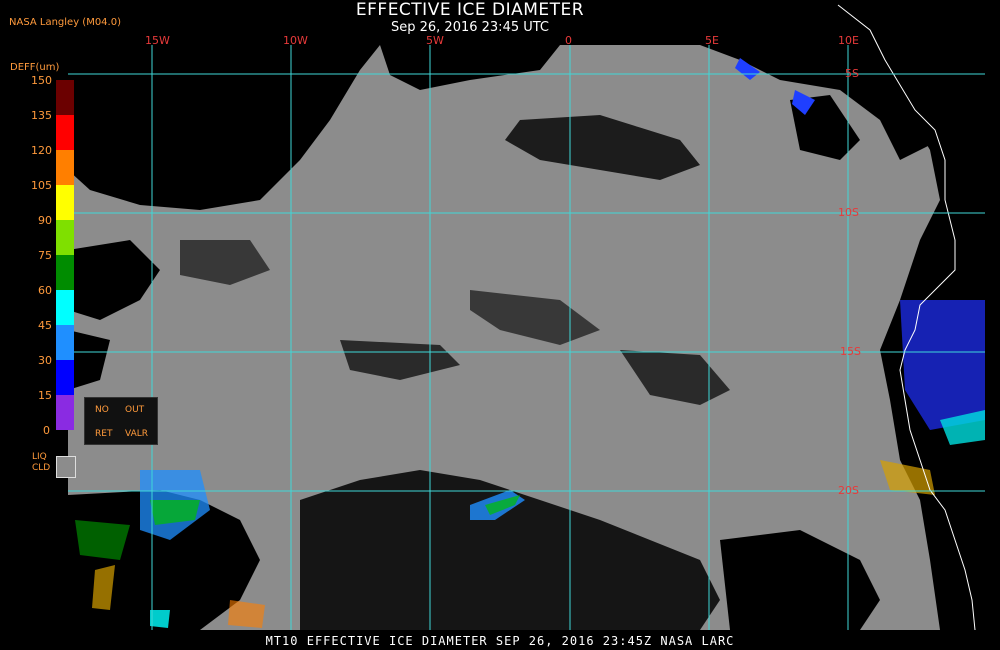 The image size is (1000, 650). Describe the element at coordinates (65, 22) in the screenshot. I see `org-label: NASA Langley (M04.0)` at that location.